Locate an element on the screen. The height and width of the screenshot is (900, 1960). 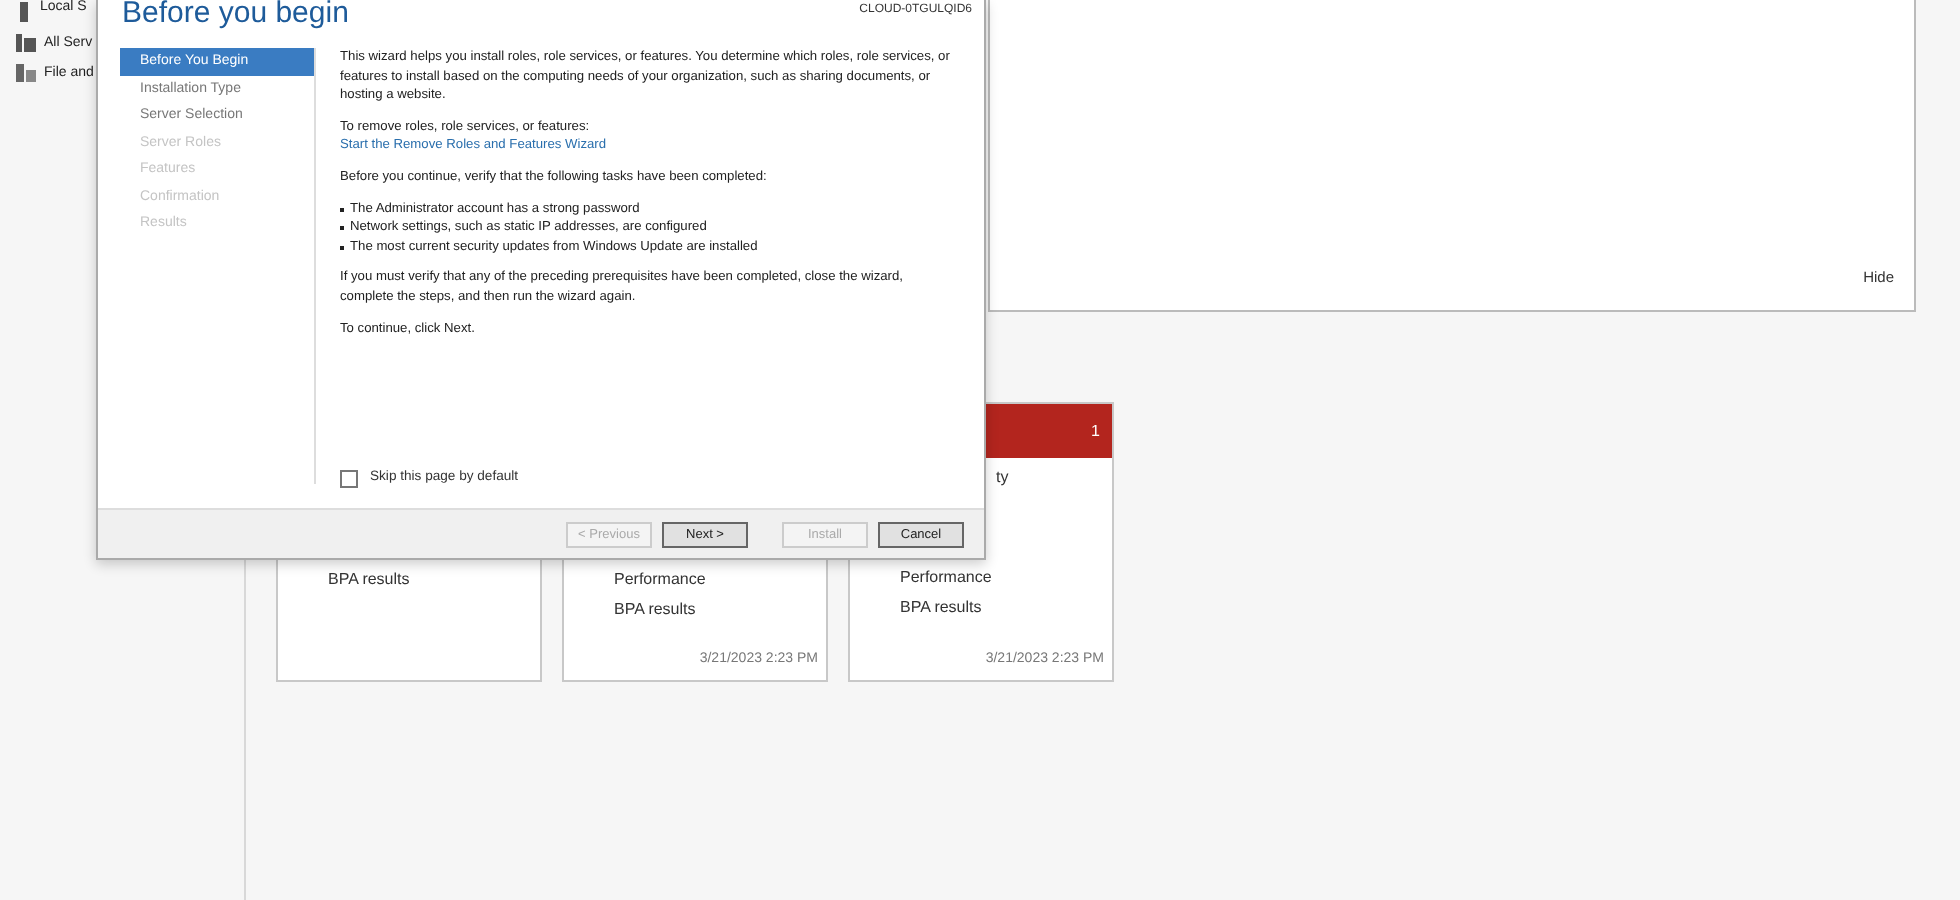
storage-icon is located at coordinates (26, 72).